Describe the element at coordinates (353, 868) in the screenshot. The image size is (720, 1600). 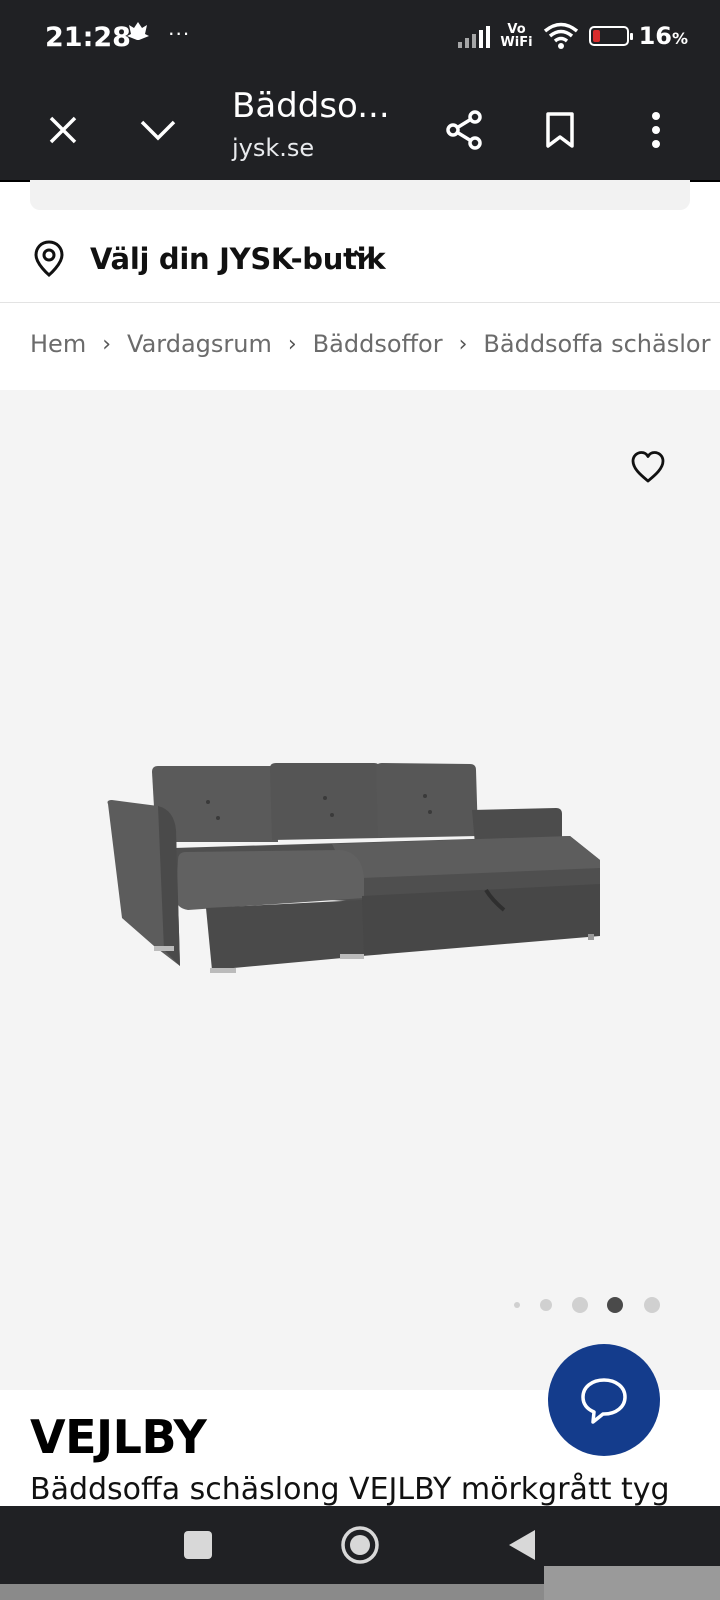
I see `sofa-image` at that location.